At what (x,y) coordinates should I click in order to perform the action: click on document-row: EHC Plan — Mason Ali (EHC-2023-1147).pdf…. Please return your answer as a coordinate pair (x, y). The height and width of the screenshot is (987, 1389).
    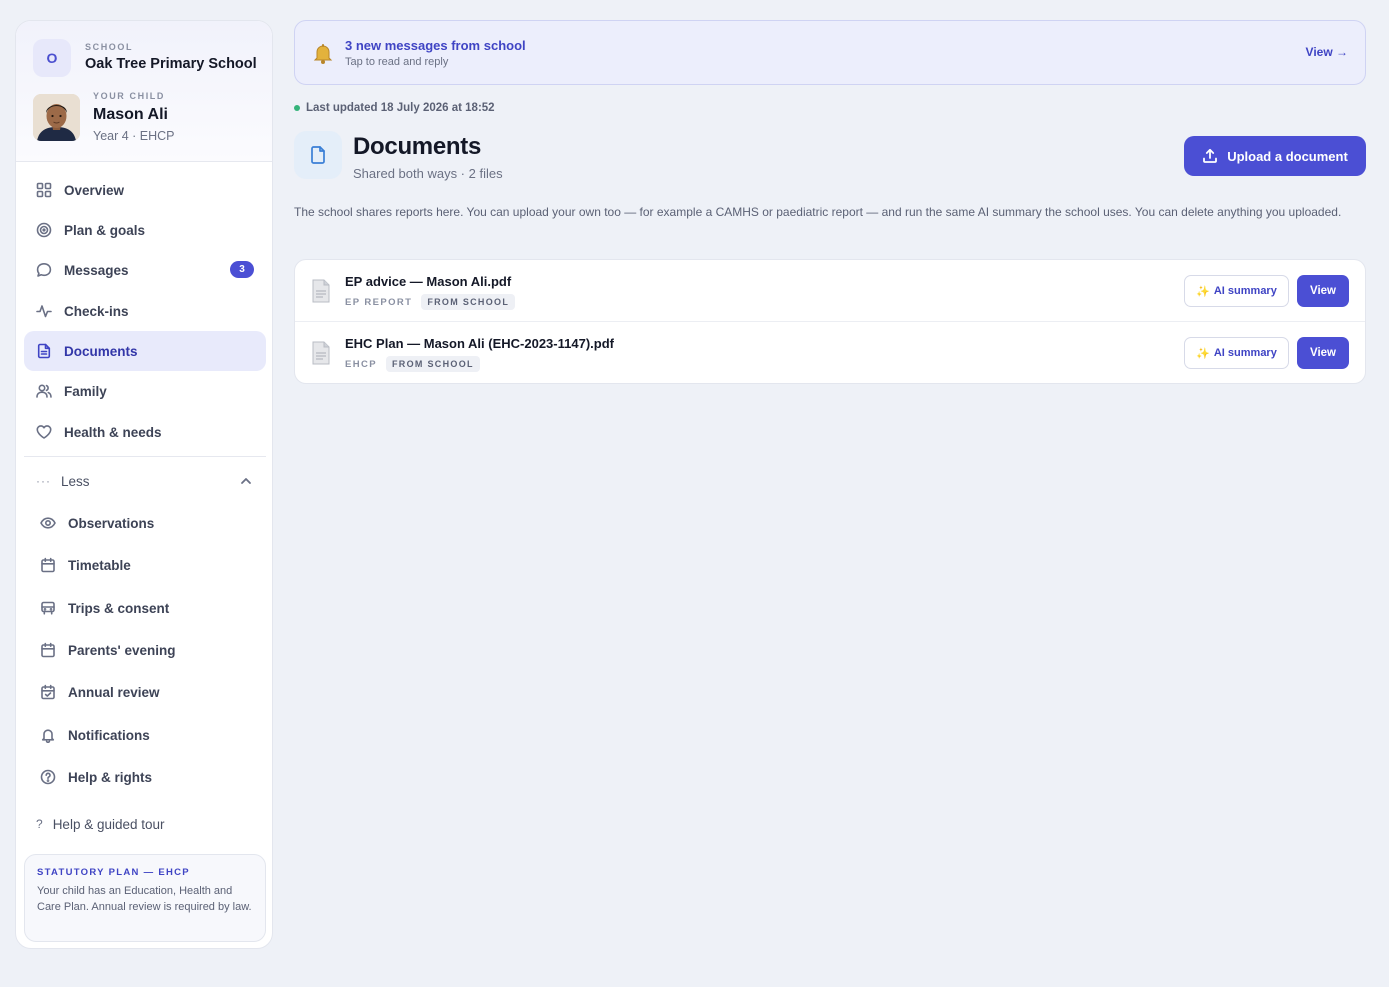
    Looking at the image, I should click on (830, 352).